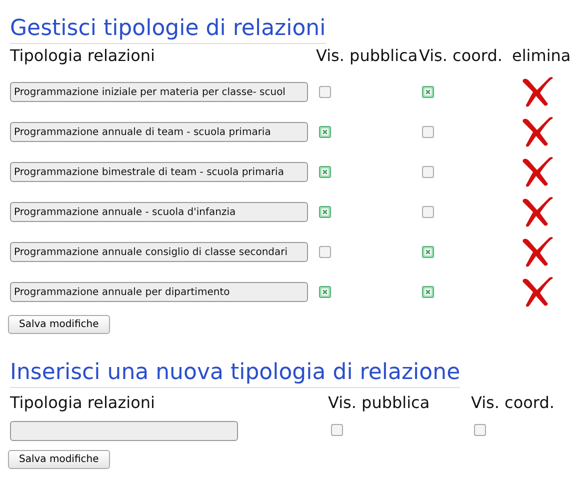 The image size is (586, 491). What do you see at coordinates (542, 56) in the screenshot?
I see `column-header: elimina` at bounding box center [542, 56].